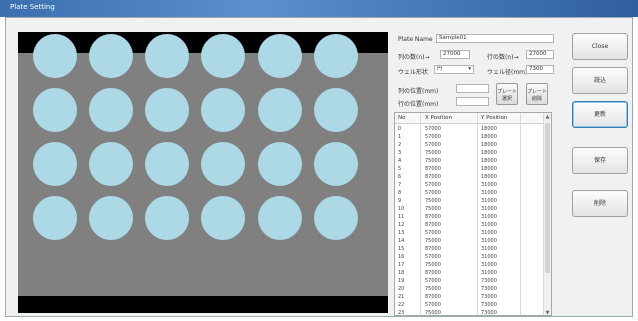 The height and width of the screenshot is (321, 638). What do you see at coordinates (400, 153) in the screenshot?
I see `cell-no: 3` at bounding box center [400, 153].